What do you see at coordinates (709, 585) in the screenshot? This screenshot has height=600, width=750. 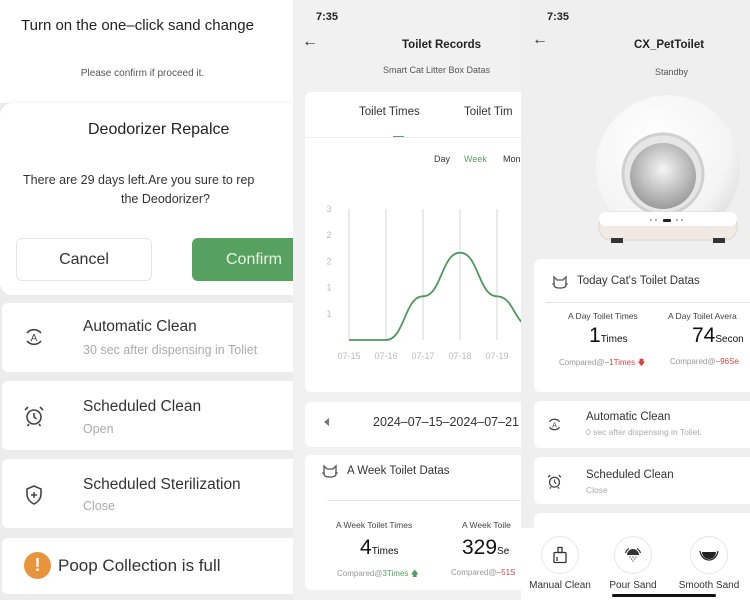 I see `action-label: Smooth Sand` at bounding box center [709, 585].